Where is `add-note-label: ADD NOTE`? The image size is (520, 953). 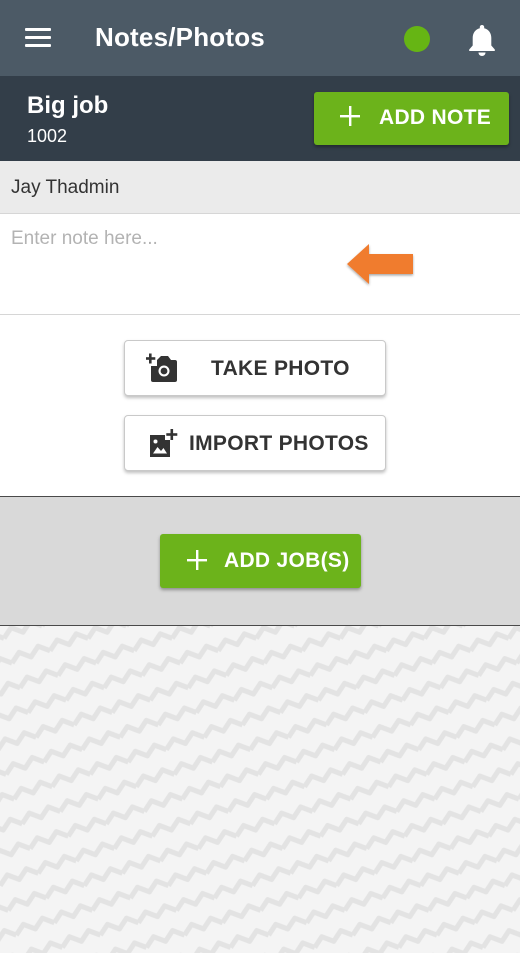
add-note-label: ADD NOTE is located at coordinates (435, 117).